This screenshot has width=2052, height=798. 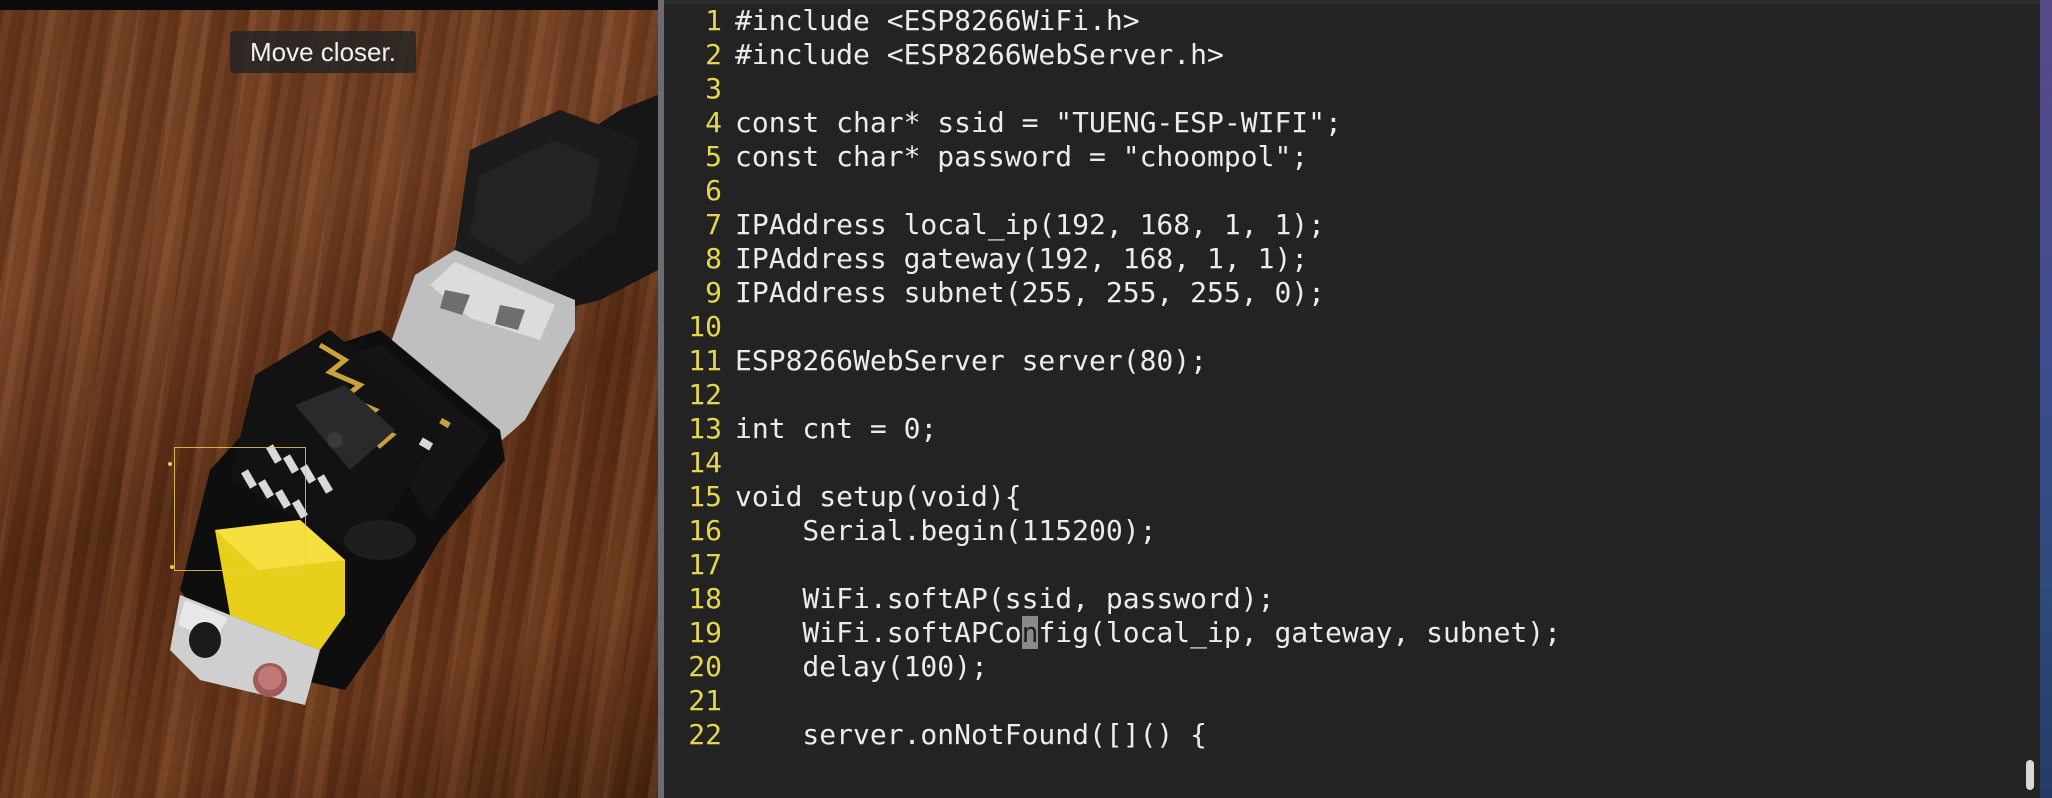 I want to click on camera-hint-label: Move closer., so click(x=323, y=52).